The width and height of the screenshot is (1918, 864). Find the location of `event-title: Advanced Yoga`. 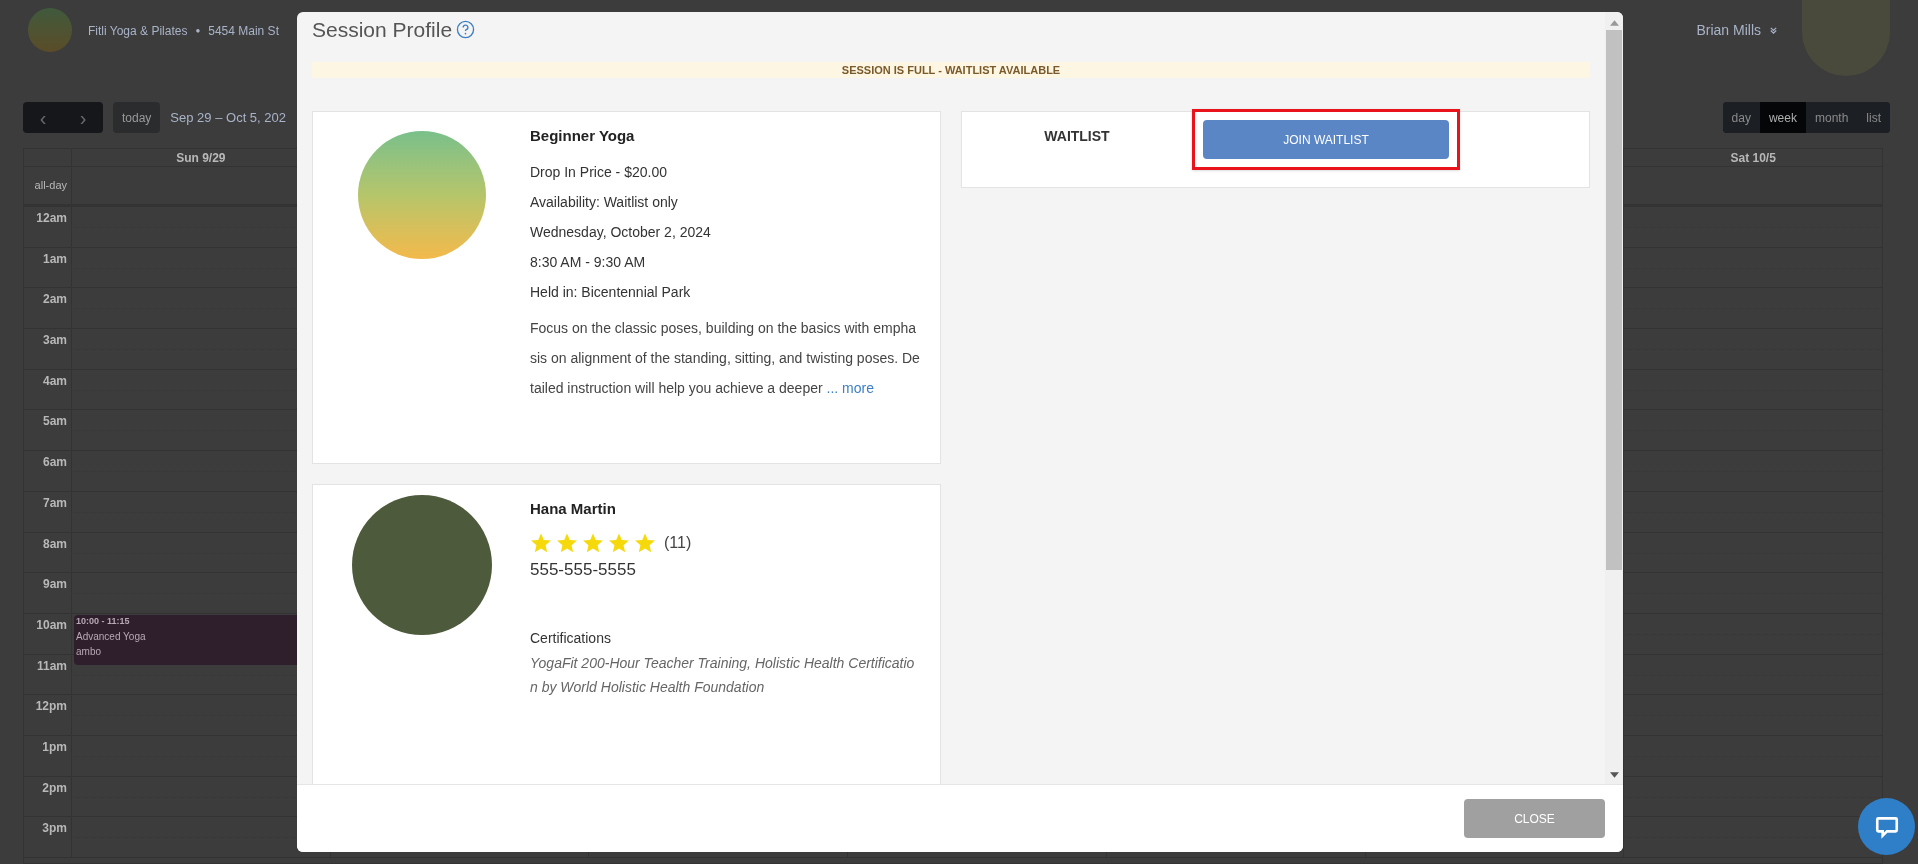

event-title: Advanced Yoga is located at coordinates (111, 636).